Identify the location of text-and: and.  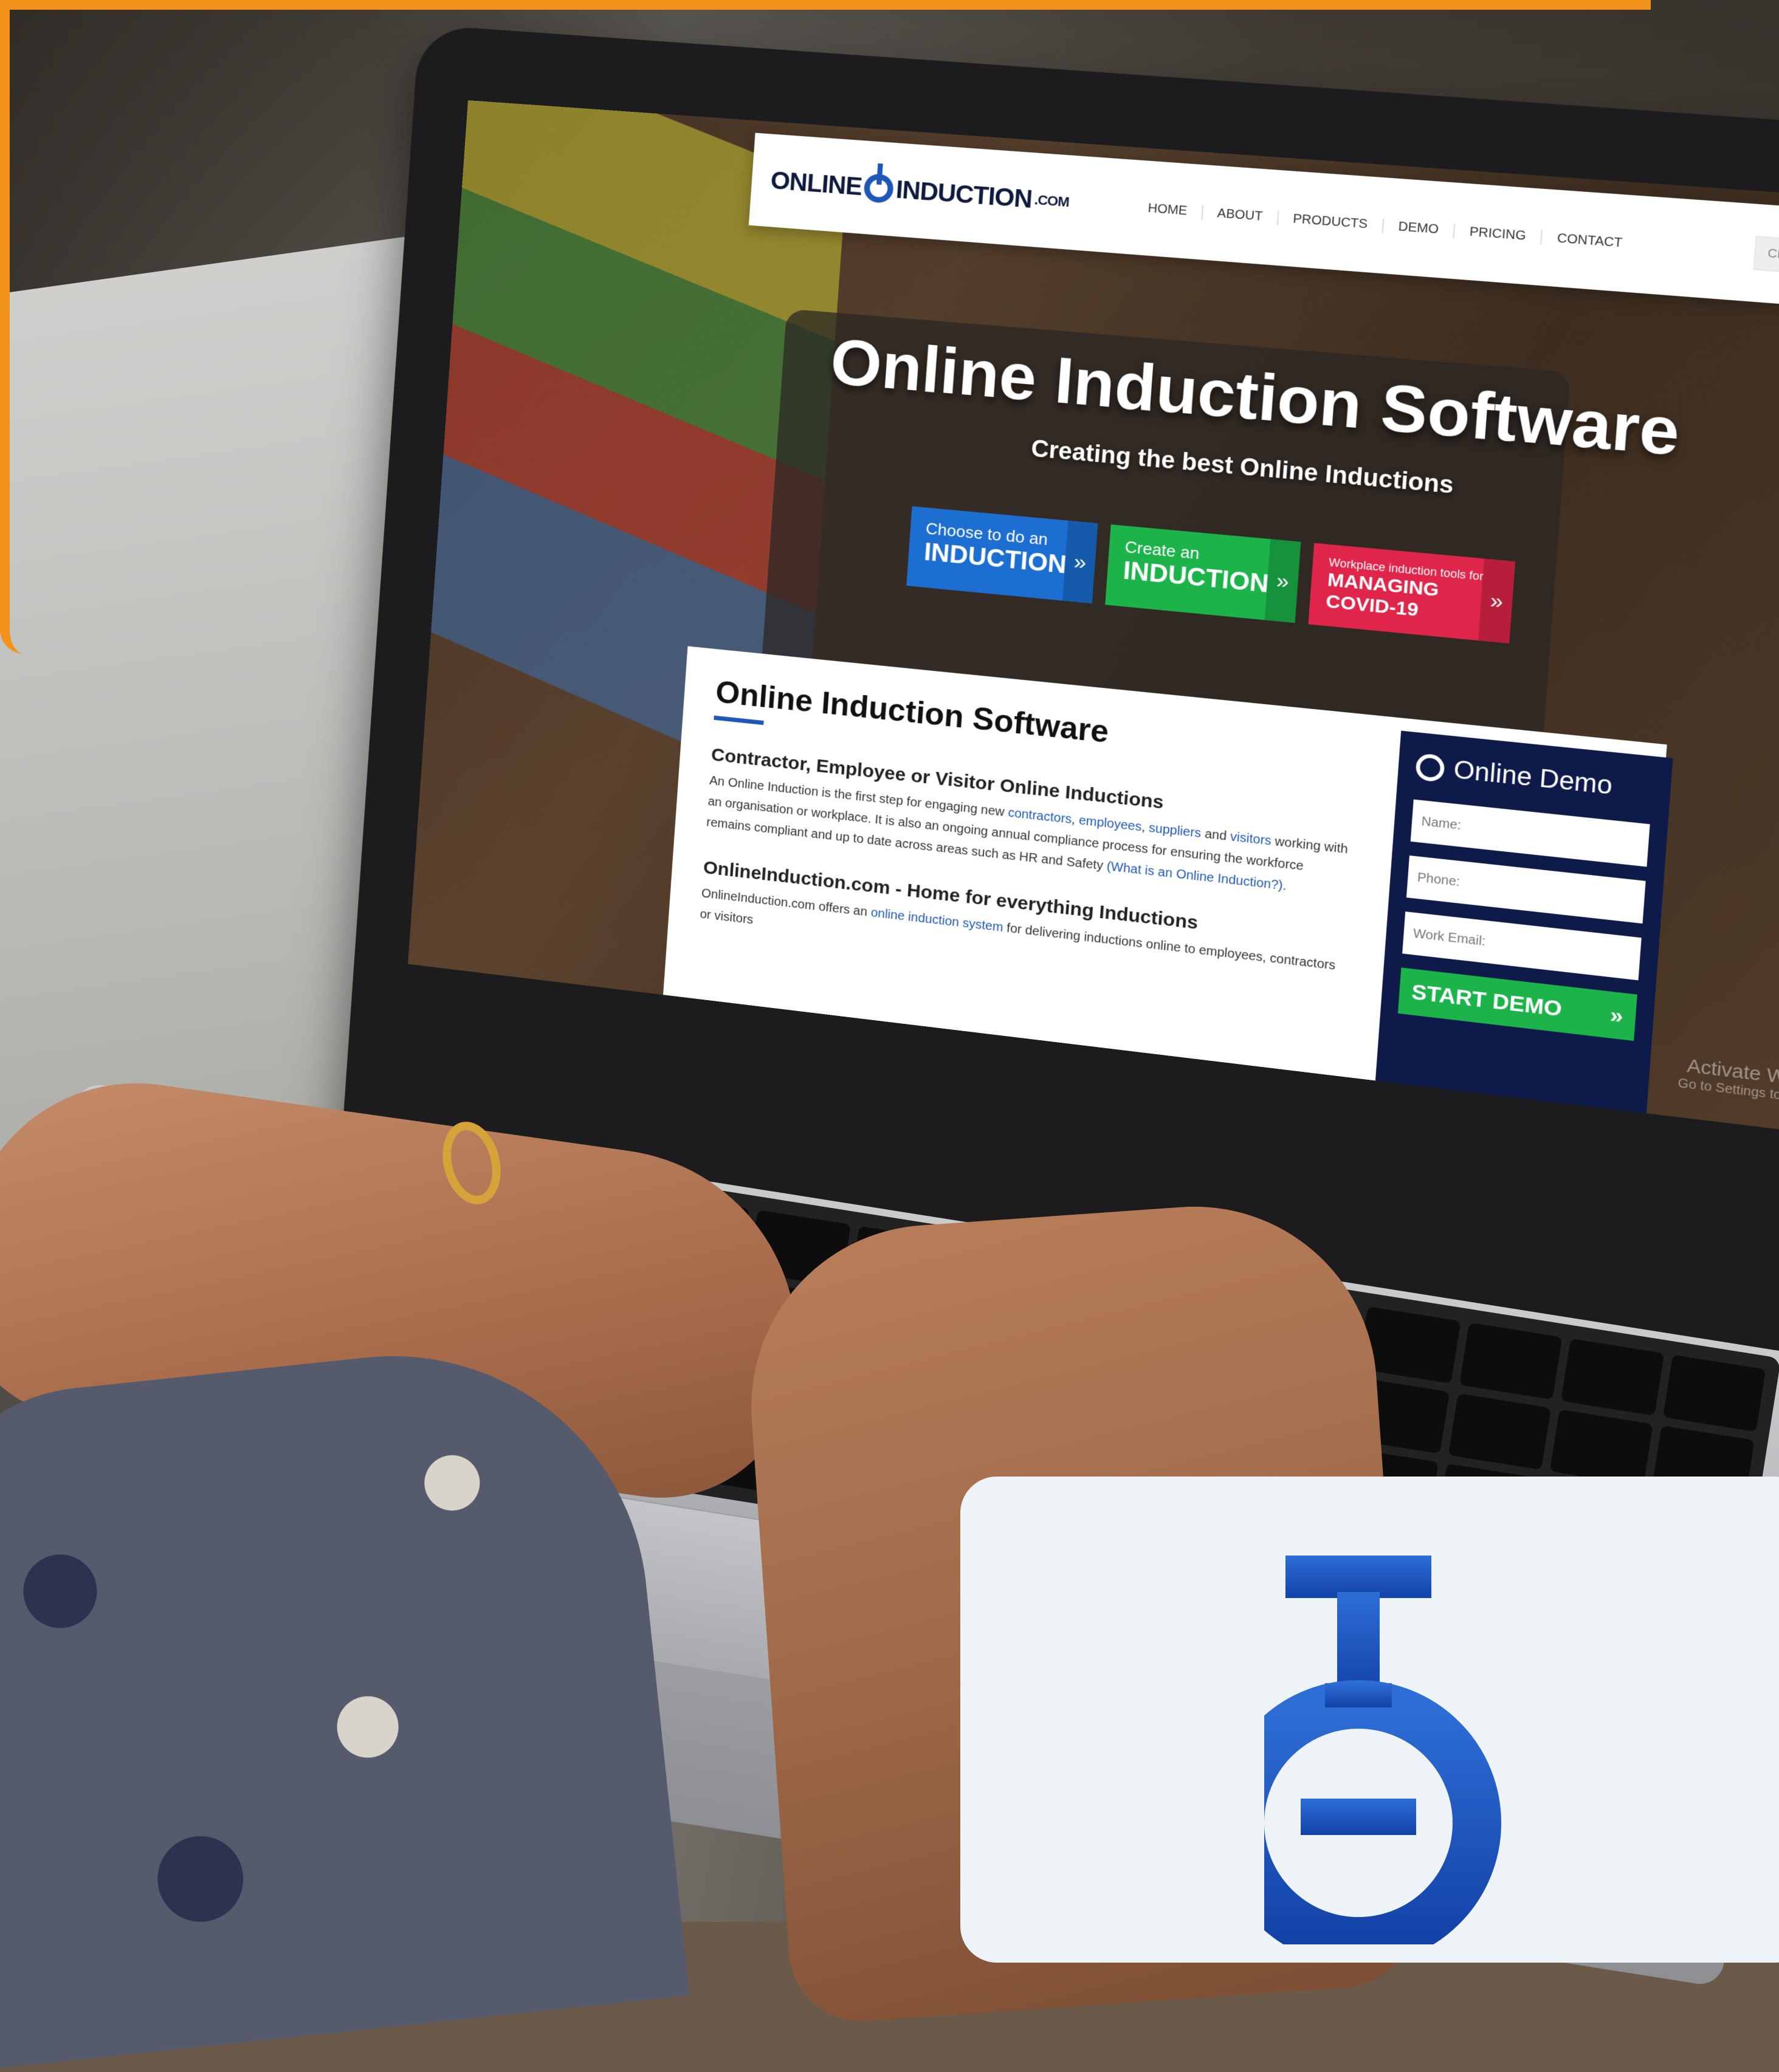
(1215, 835).